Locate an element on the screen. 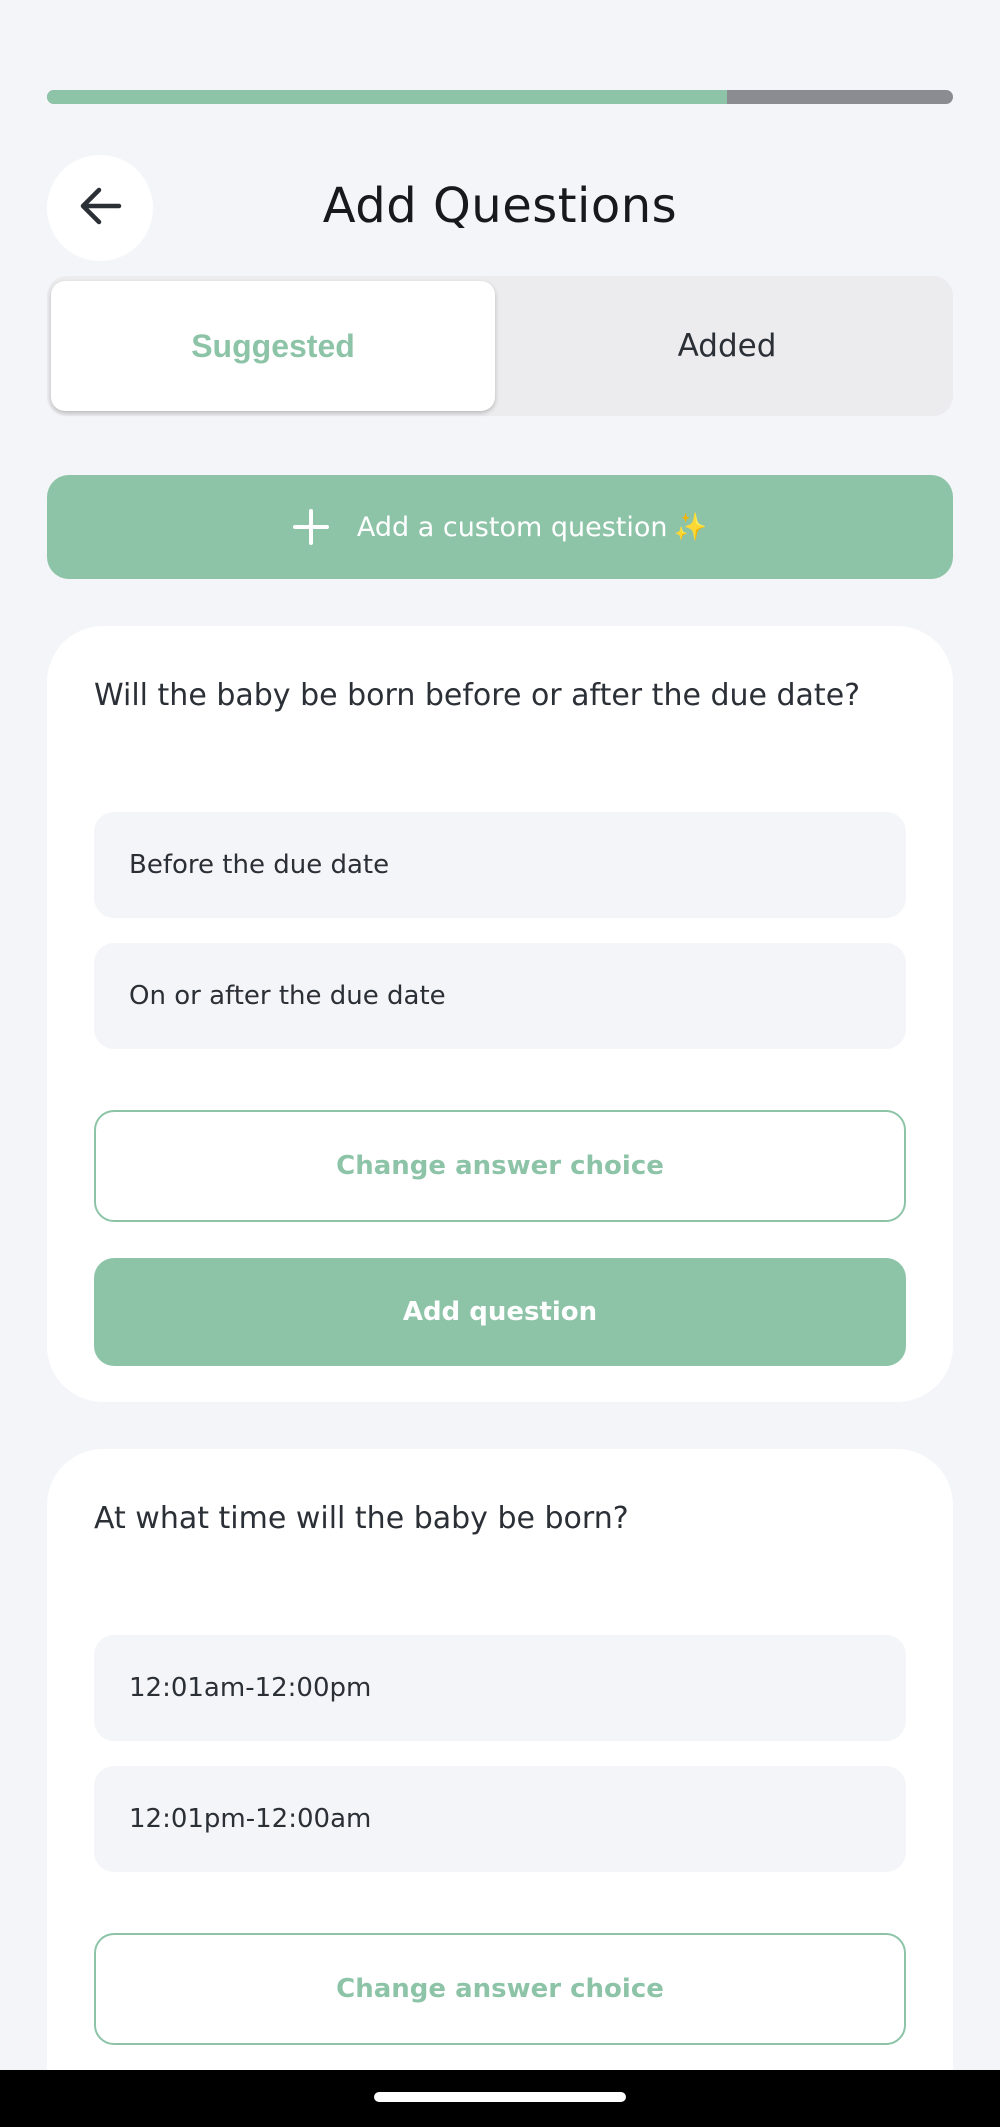 The height and width of the screenshot is (2127, 1000). sparkles-icon: ✨ is located at coordinates (690, 527).